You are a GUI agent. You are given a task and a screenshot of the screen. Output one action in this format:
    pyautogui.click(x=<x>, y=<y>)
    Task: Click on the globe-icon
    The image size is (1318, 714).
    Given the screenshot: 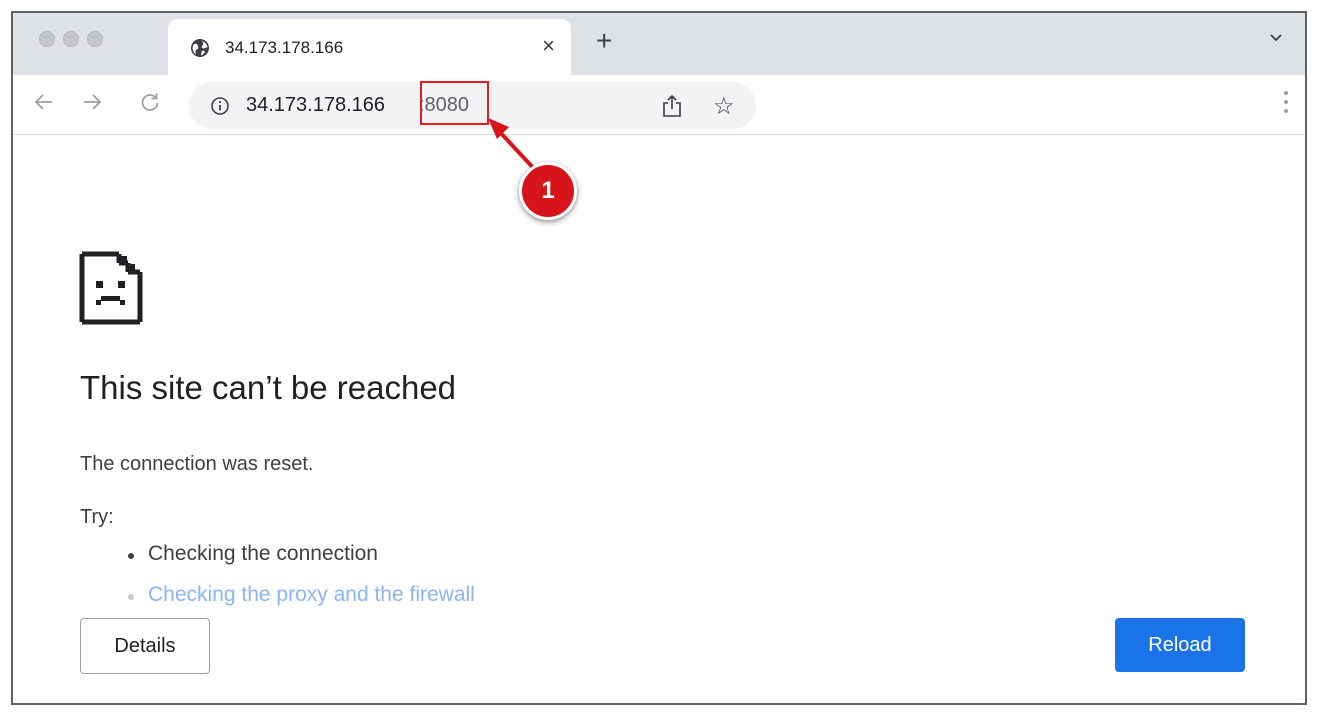 What is the action you would take?
    pyautogui.click(x=200, y=48)
    